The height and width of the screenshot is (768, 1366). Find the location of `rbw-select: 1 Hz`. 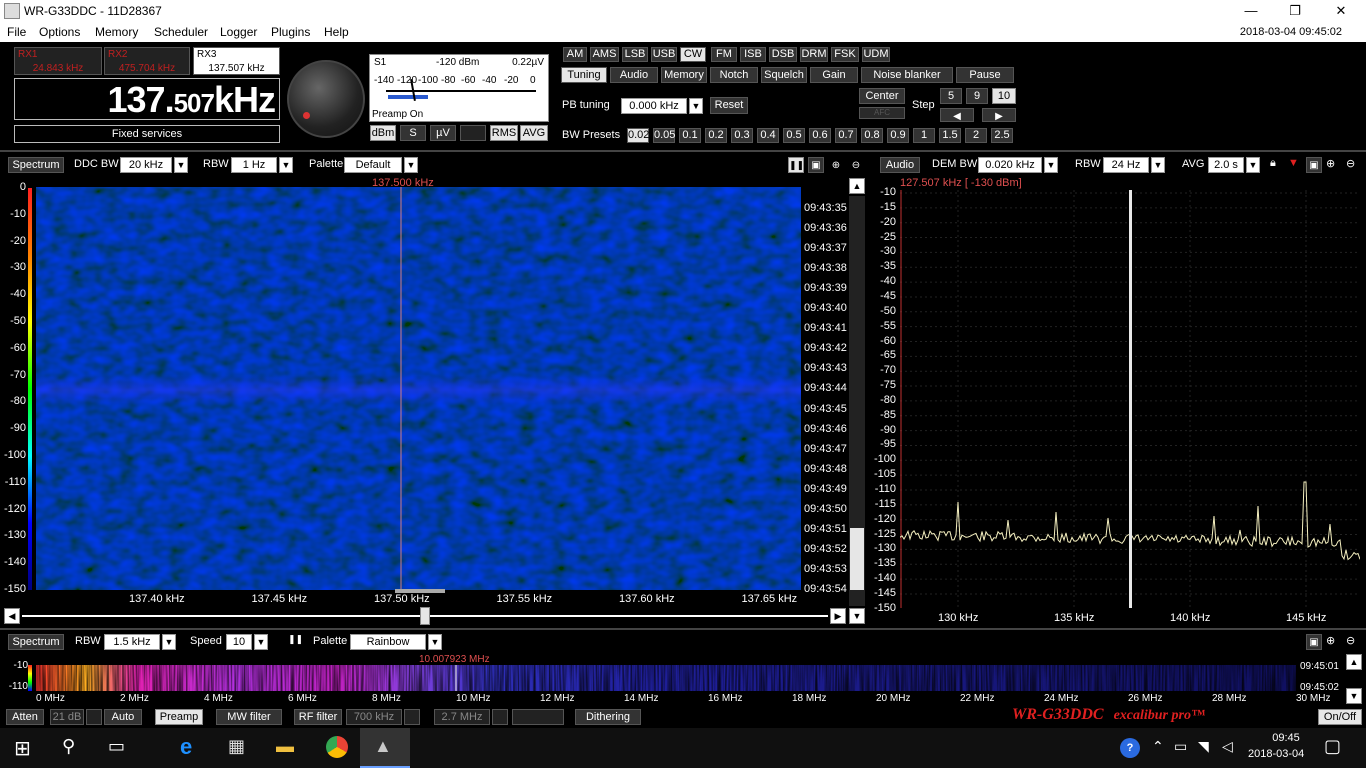

rbw-select: 1 Hz is located at coordinates (254, 165).